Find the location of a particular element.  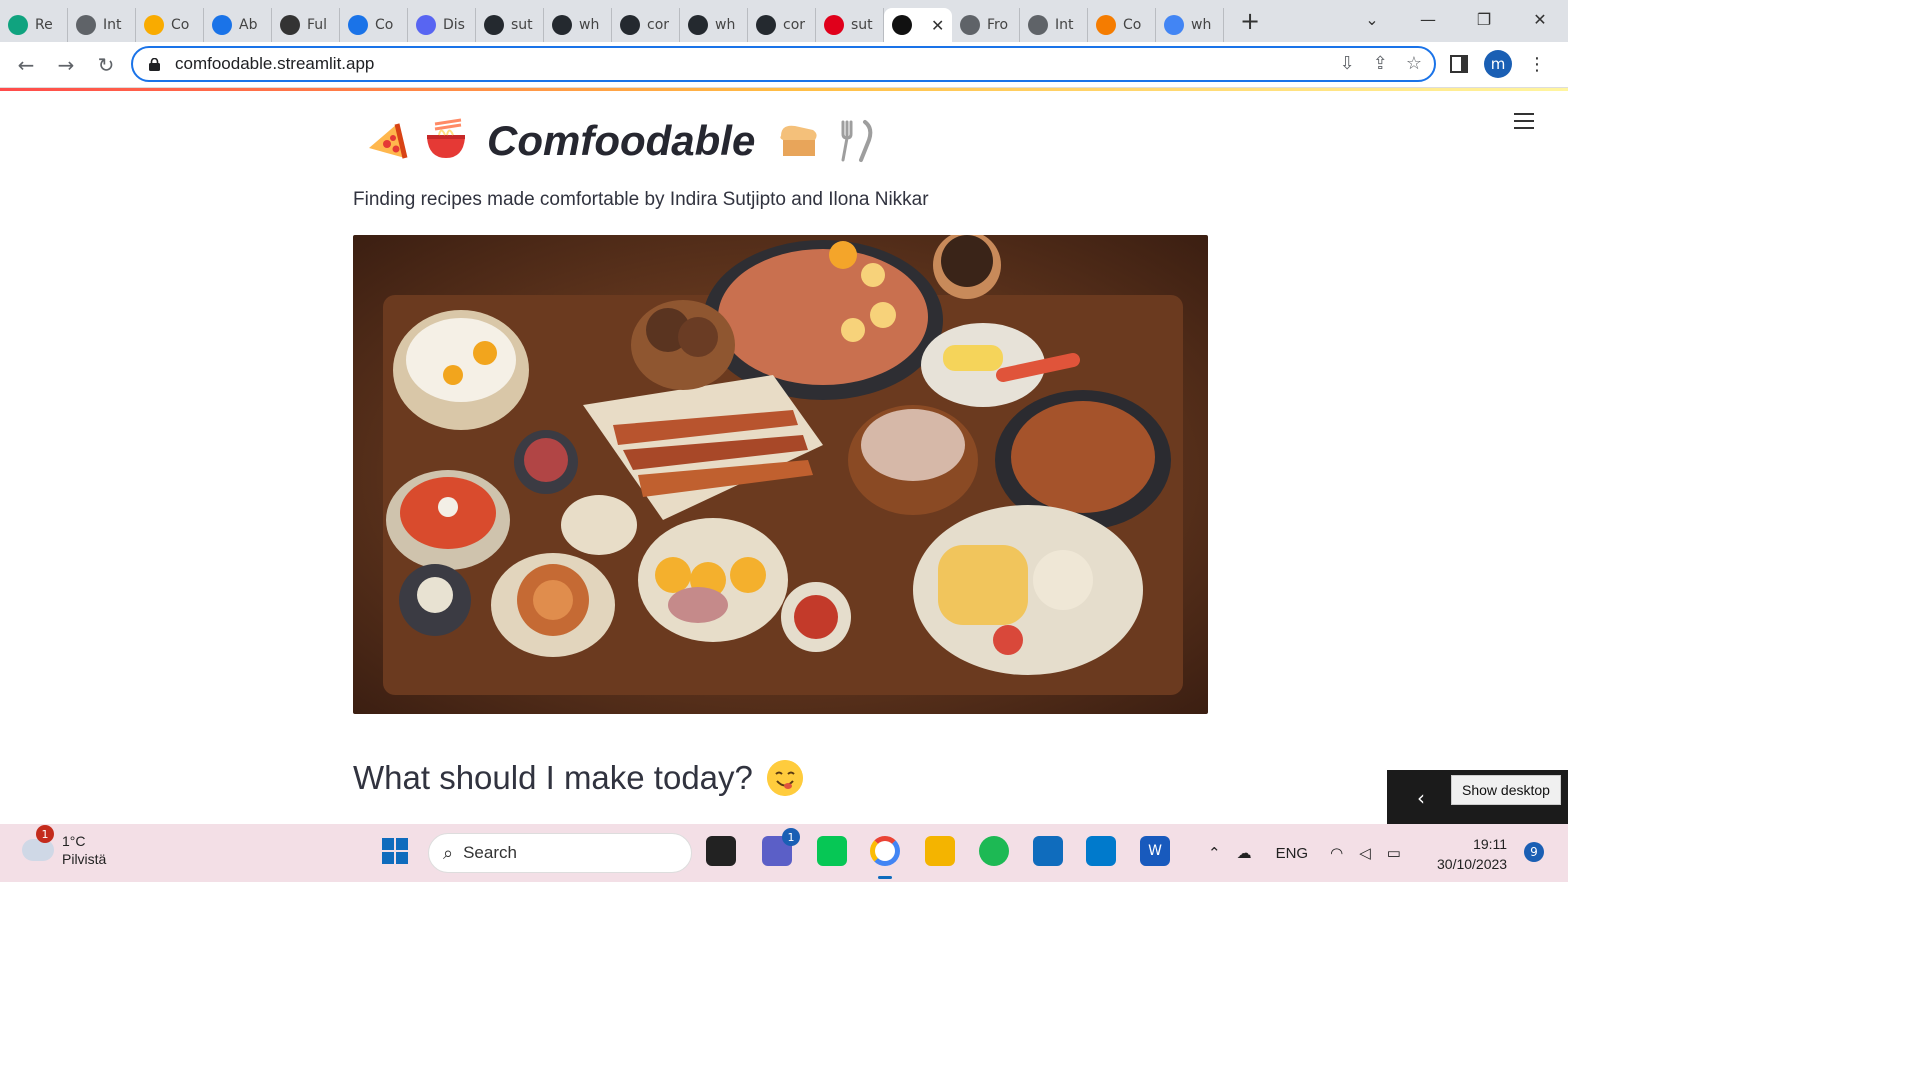

browser-tab: Re is located at coordinates (34, 25).